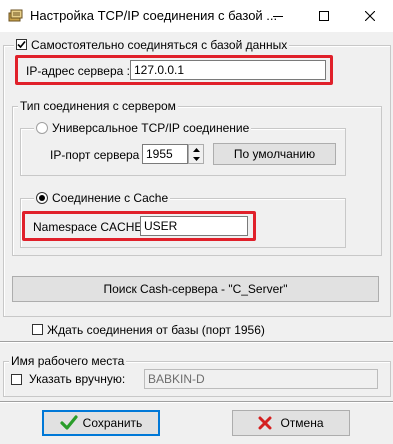 This screenshot has width=393, height=444. I want to click on radio-selected-dot, so click(42, 198).